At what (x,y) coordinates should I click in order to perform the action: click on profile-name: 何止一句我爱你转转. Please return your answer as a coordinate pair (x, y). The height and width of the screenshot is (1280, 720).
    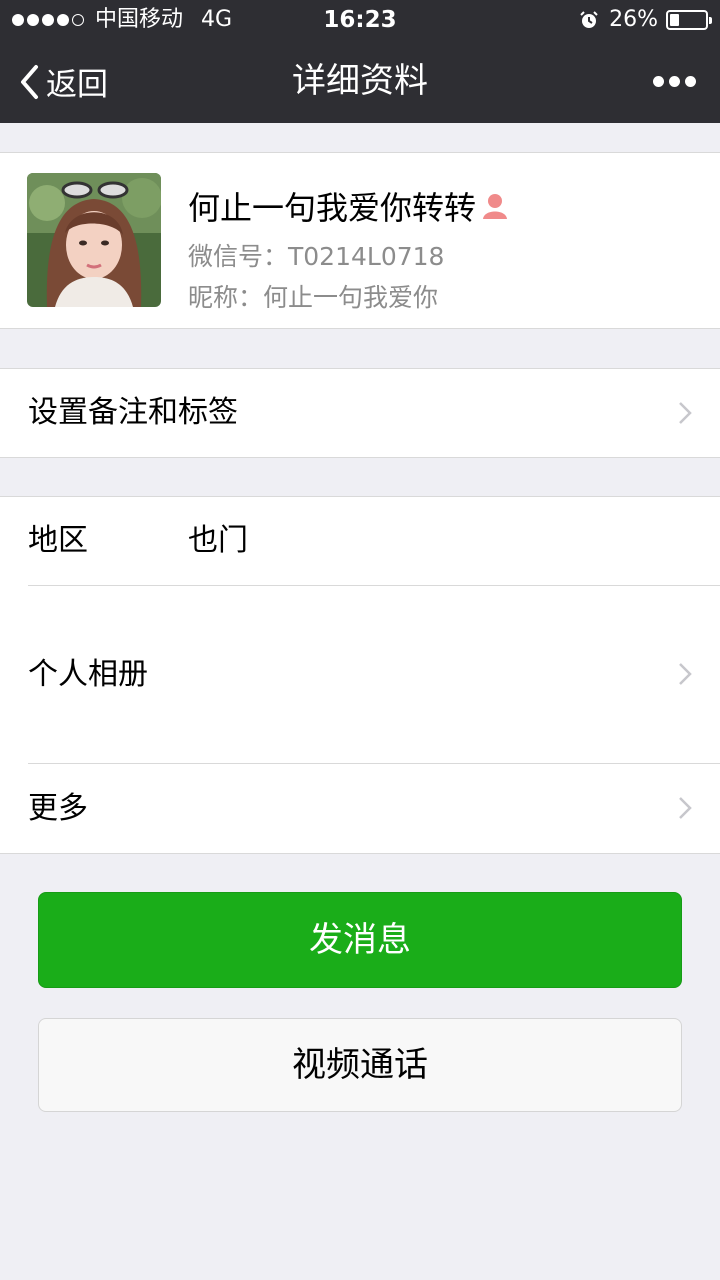
    Looking at the image, I should click on (332, 208).